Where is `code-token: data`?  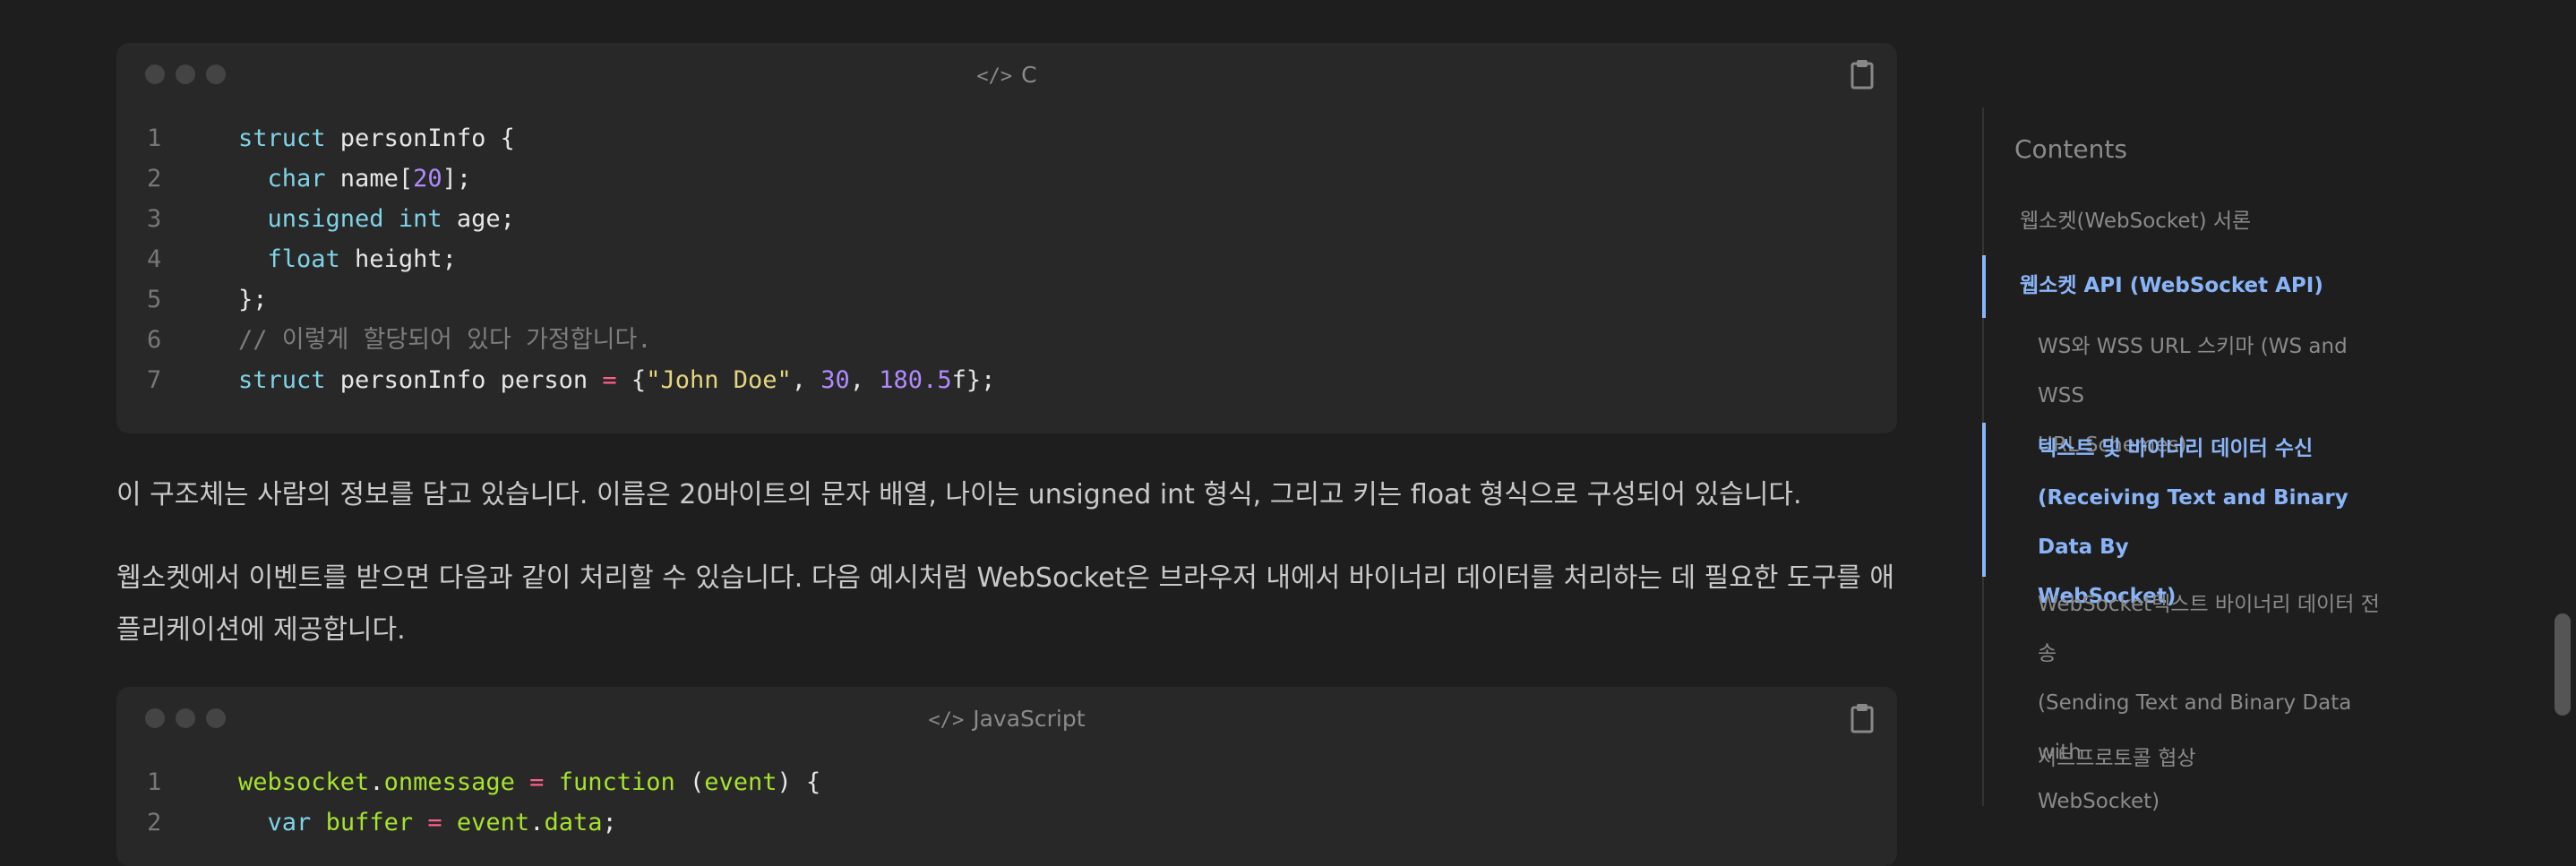
code-token: data is located at coordinates (573, 822).